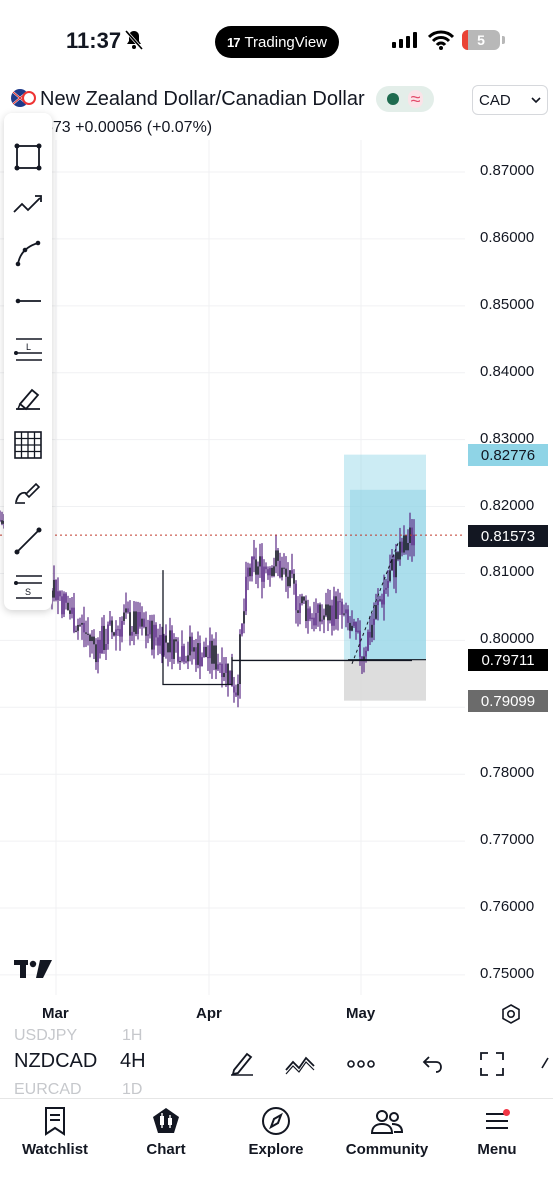 Image resolution: width=553 pixels, height=1200 pixels. I want to click on app-pill: 17 TradingView, so click(277, 42).